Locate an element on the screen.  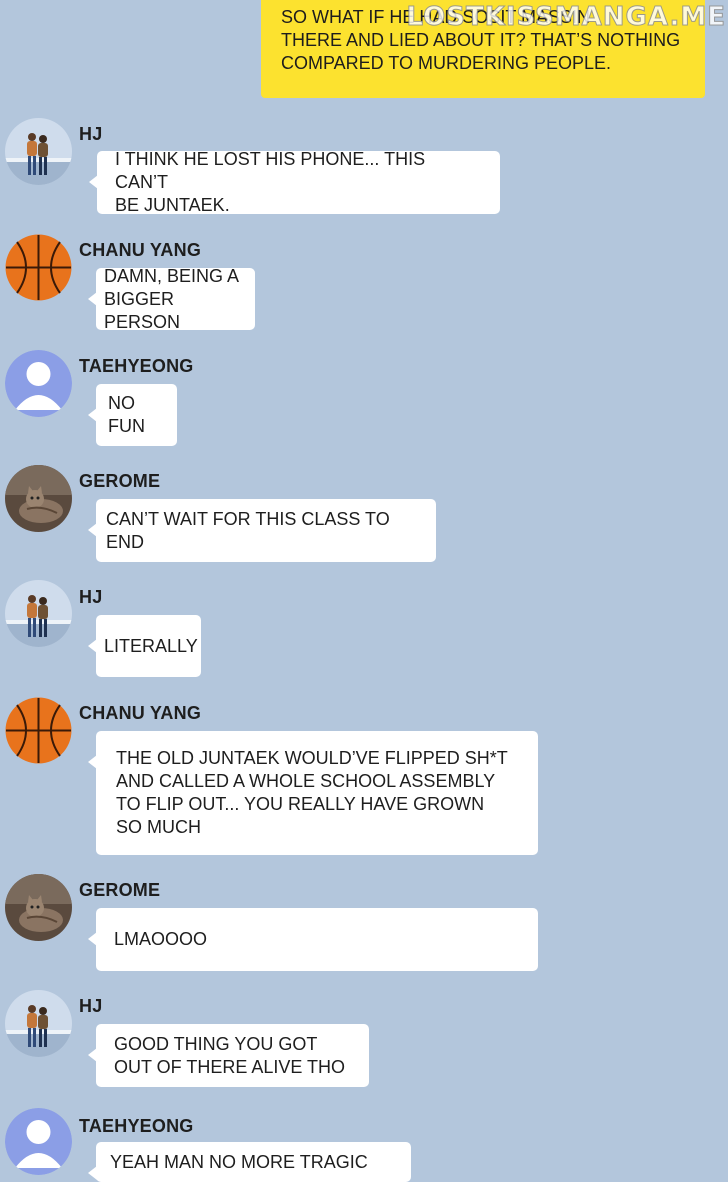
watermark: LOSTKISSMANGA.ME is located at coordinates (566, 17).